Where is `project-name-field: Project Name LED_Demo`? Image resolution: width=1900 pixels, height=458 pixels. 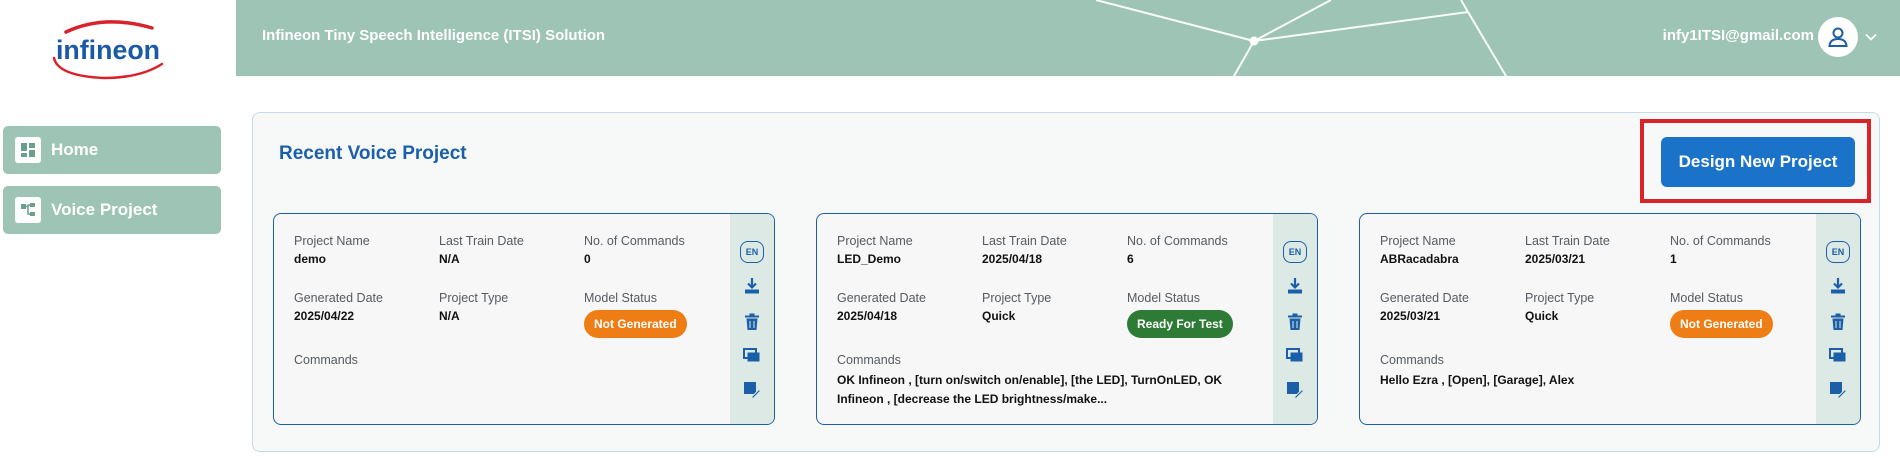 project-name-field: Project Name LED_Demo is located at coordinates (875, 250).